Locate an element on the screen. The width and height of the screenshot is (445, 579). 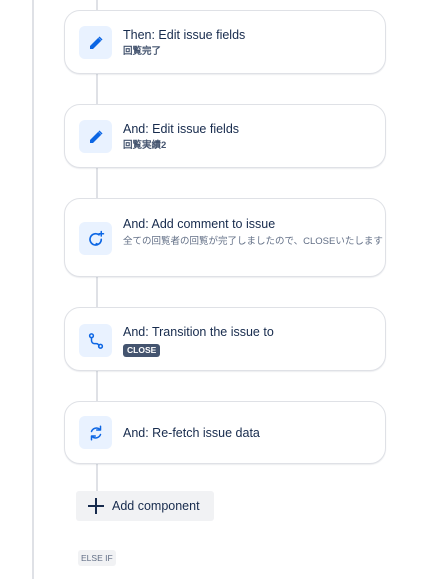
else-if-badge: ELSE IF is located at coordinates (97, 558).